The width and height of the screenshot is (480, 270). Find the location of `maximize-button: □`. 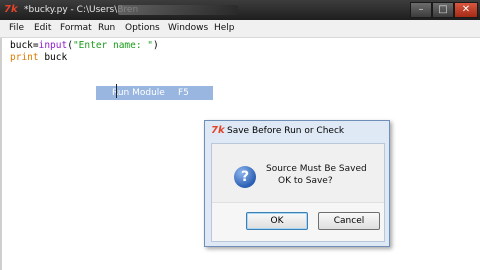

maximize-button: □ is located at coordinates (443, 10).